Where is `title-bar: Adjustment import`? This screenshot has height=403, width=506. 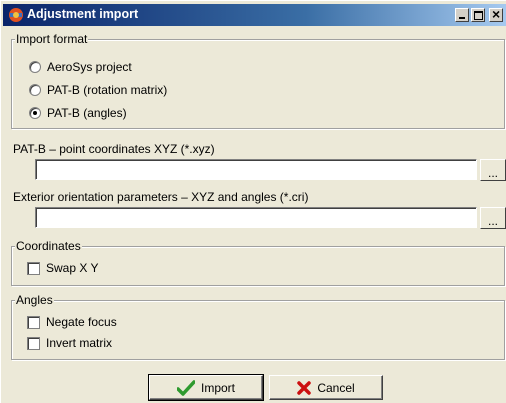 title-bar: Adjustment import is located at coordinates (254, 15).